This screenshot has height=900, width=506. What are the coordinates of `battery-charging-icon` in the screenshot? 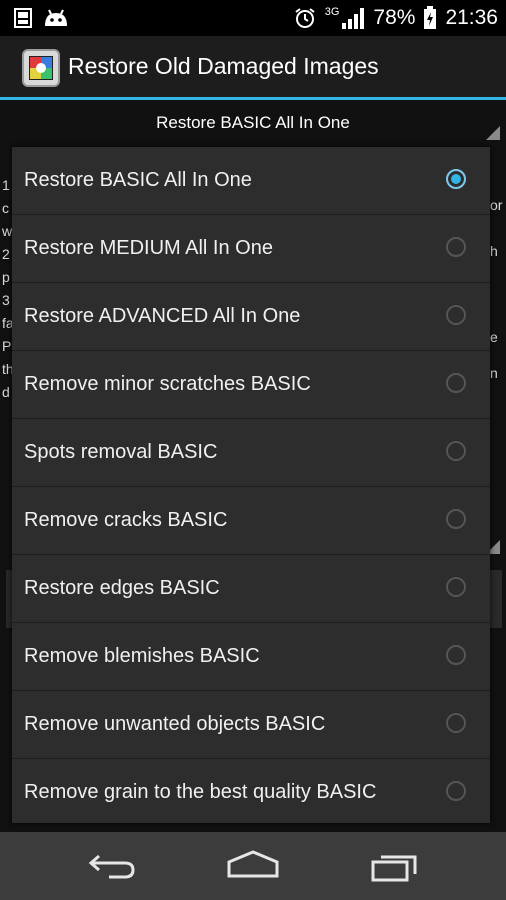 It's located at (430, 17).